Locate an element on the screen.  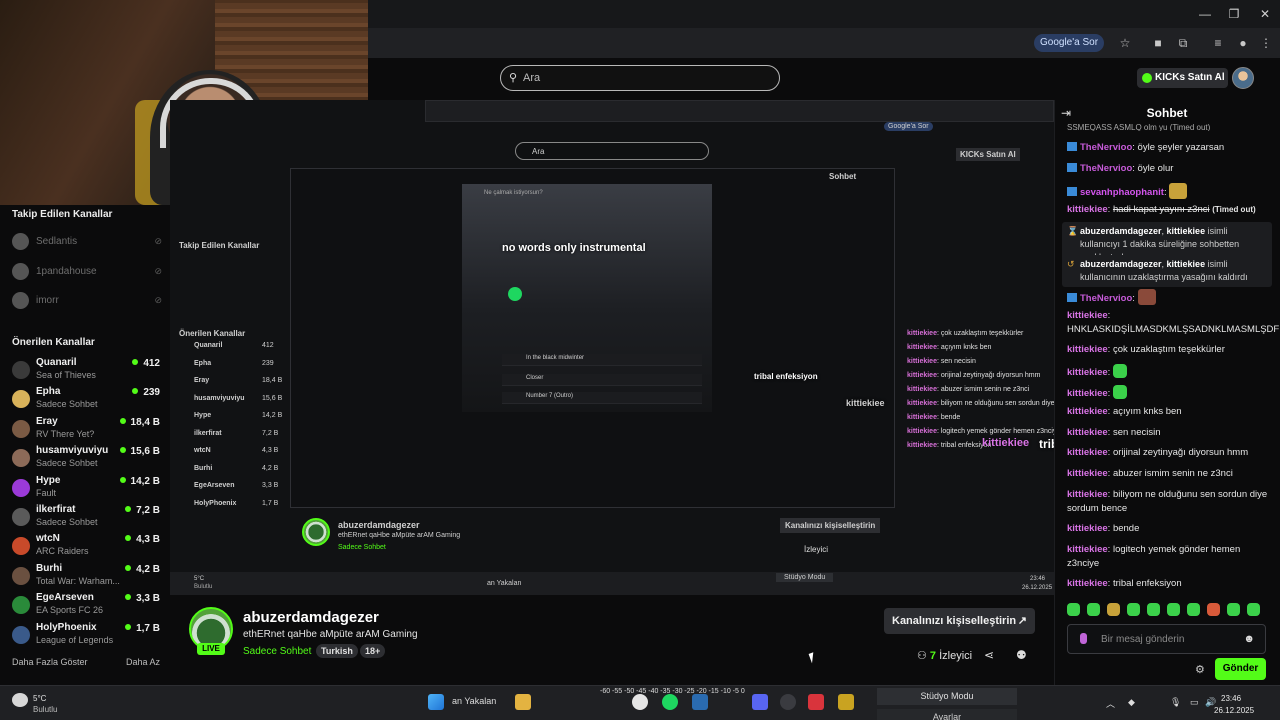
customize-channel-label: Kanalınızı kişiselleştirin is located at coordinates (954, 621).